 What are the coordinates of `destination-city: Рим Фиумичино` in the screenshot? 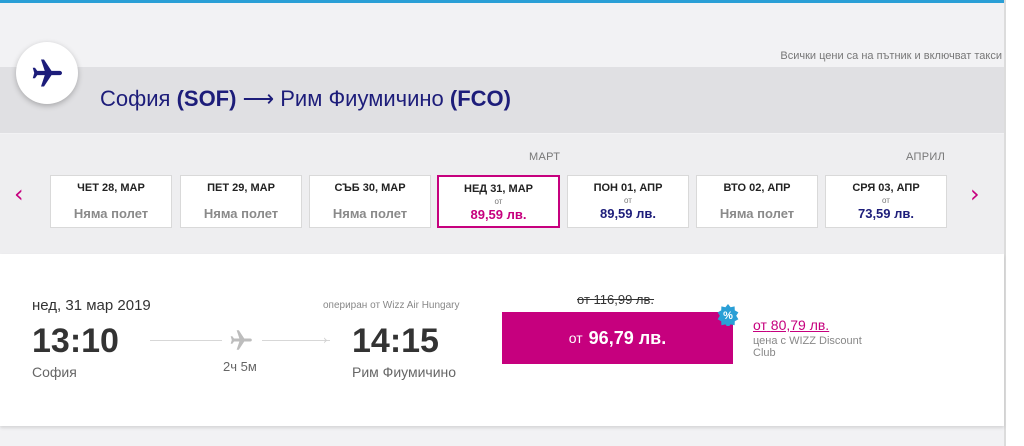 It's located at (362, 98).